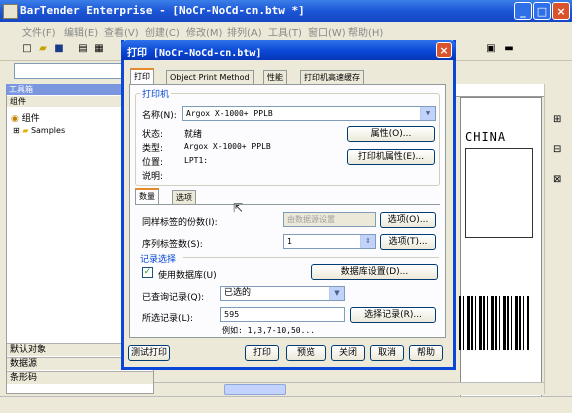 The height and width of the screenshot is (413, 572). What do you see at coordinates (83, 49) in the screenshot?
I see `print-icon: ▤` at bounding box center [83, 49].